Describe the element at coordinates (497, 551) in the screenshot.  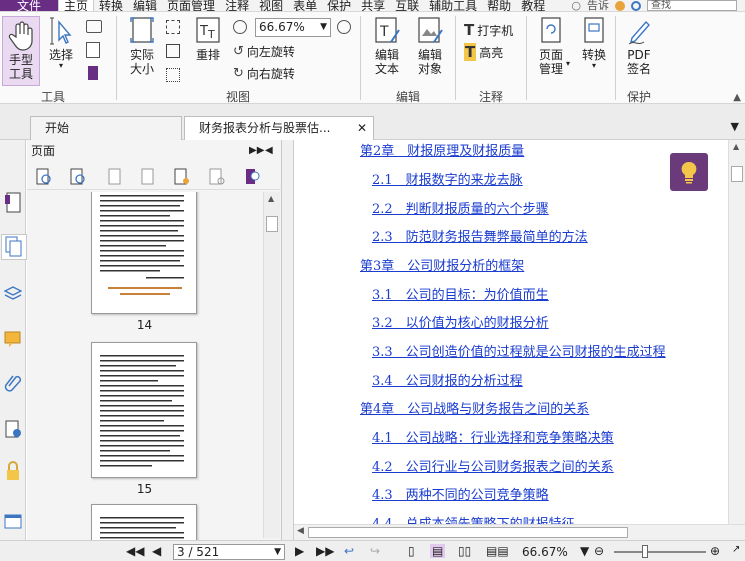
I see `continuous-facing-icon: ▤▤` at that location.